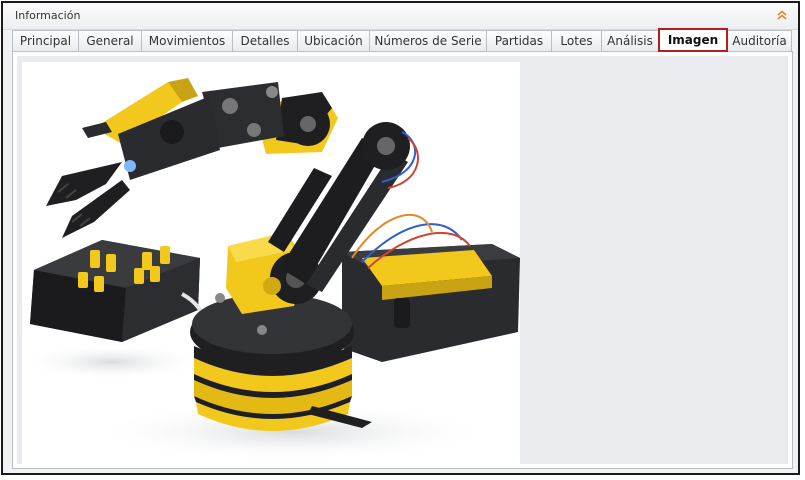  I want to click on panel-header: Información, so click(400, 16).